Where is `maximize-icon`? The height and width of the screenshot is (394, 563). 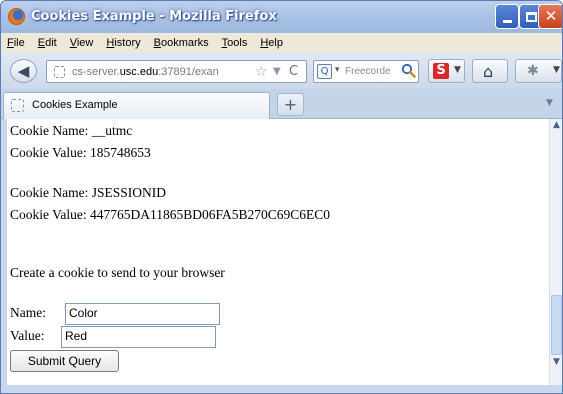
maximize-icon is located at coordinates (531, 16).